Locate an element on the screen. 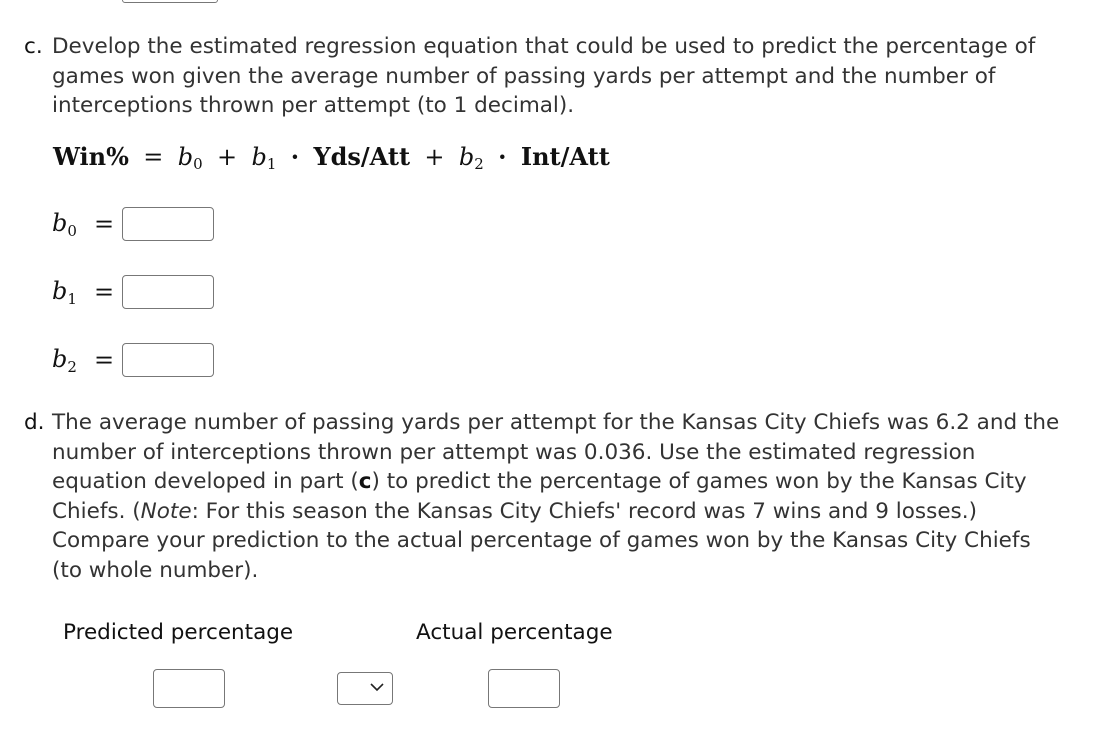  equation-b1: b is located at coordinates (259, 157).